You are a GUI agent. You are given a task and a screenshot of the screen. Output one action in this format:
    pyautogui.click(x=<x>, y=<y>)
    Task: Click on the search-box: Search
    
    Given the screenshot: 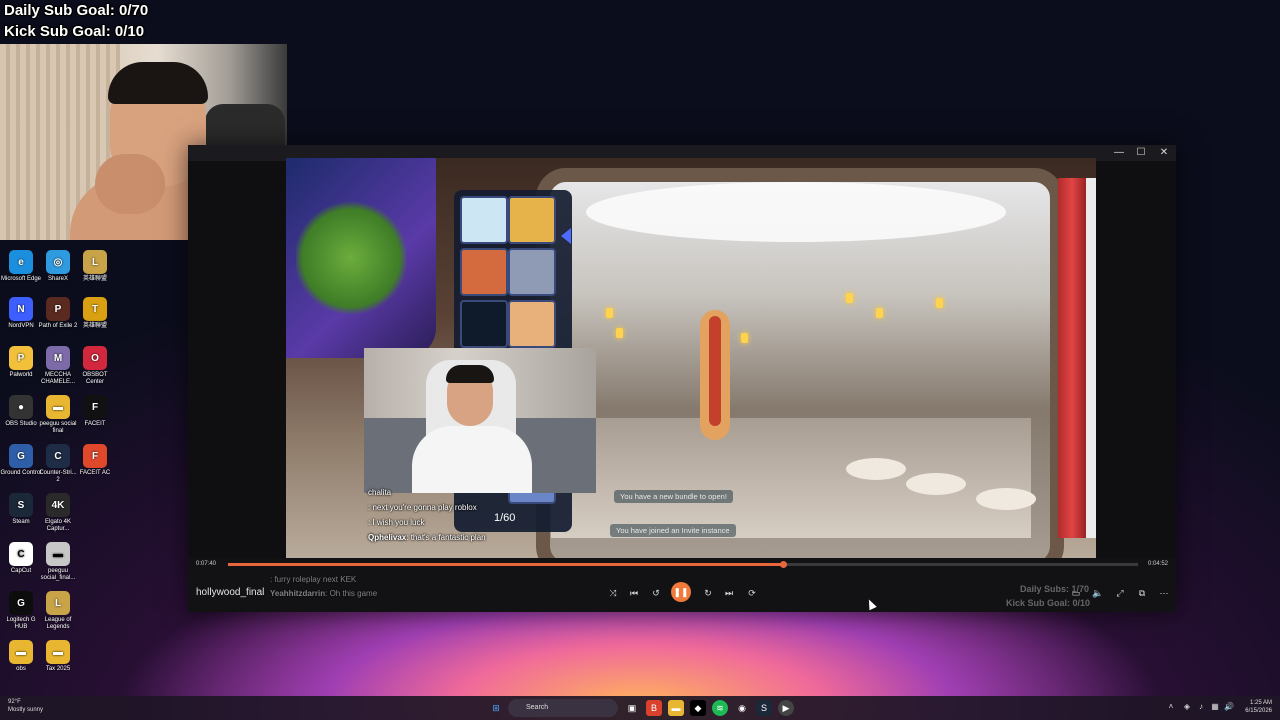 What is the action you would take?
    pyautogui.click(x=563, y=708)
    